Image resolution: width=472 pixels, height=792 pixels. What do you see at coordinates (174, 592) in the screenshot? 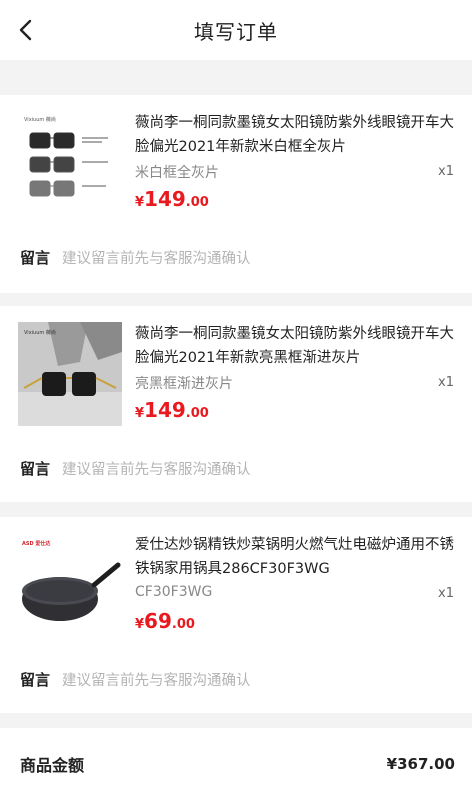
I see `product-spec: CF30F3WG` at bounding box center [174, 592].